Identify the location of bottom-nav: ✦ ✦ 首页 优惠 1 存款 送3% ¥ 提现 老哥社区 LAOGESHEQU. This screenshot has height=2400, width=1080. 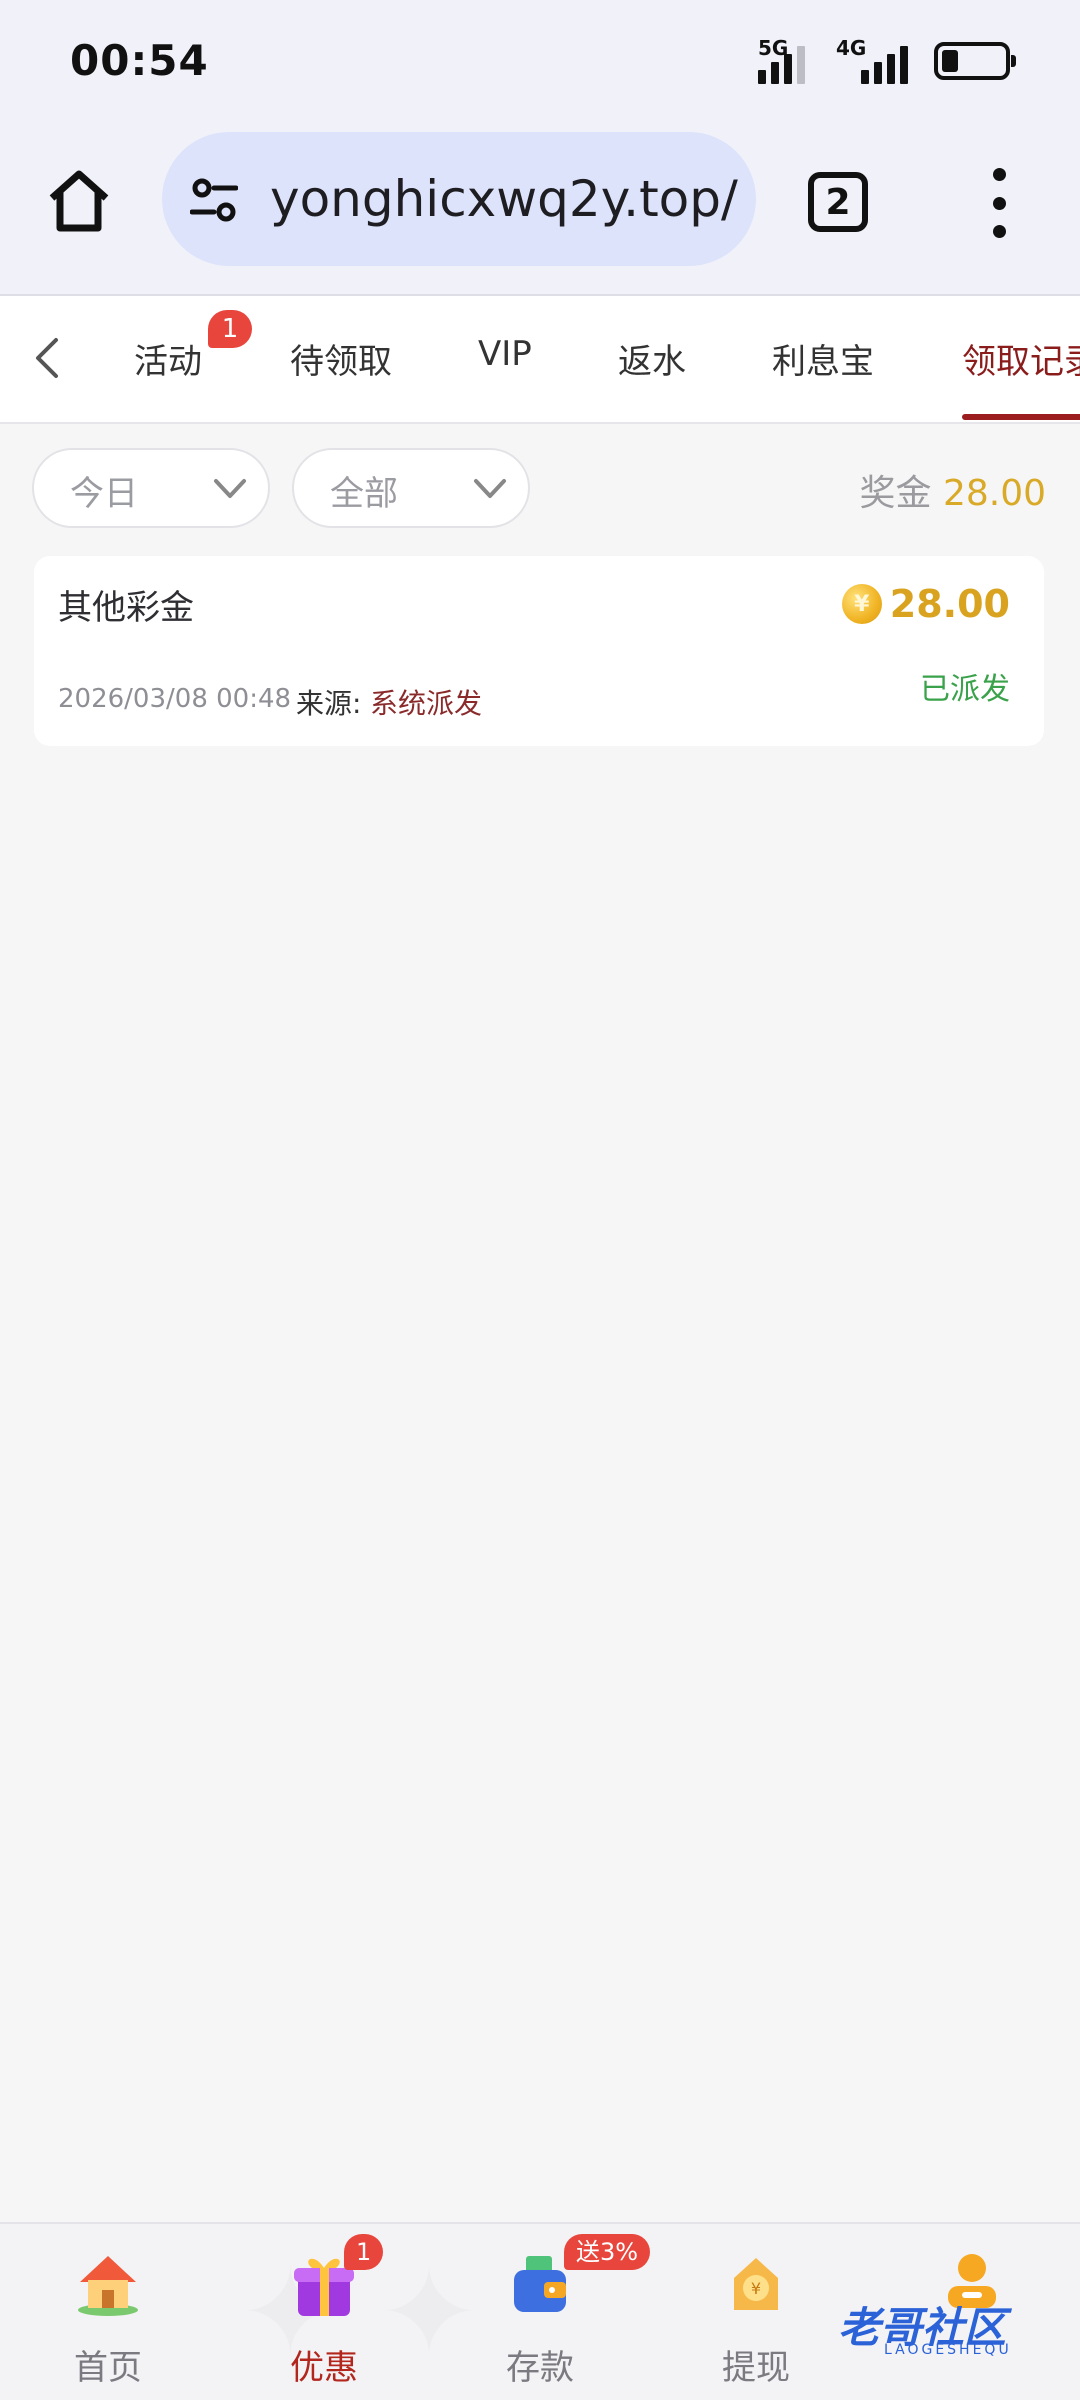
(540, 2311).